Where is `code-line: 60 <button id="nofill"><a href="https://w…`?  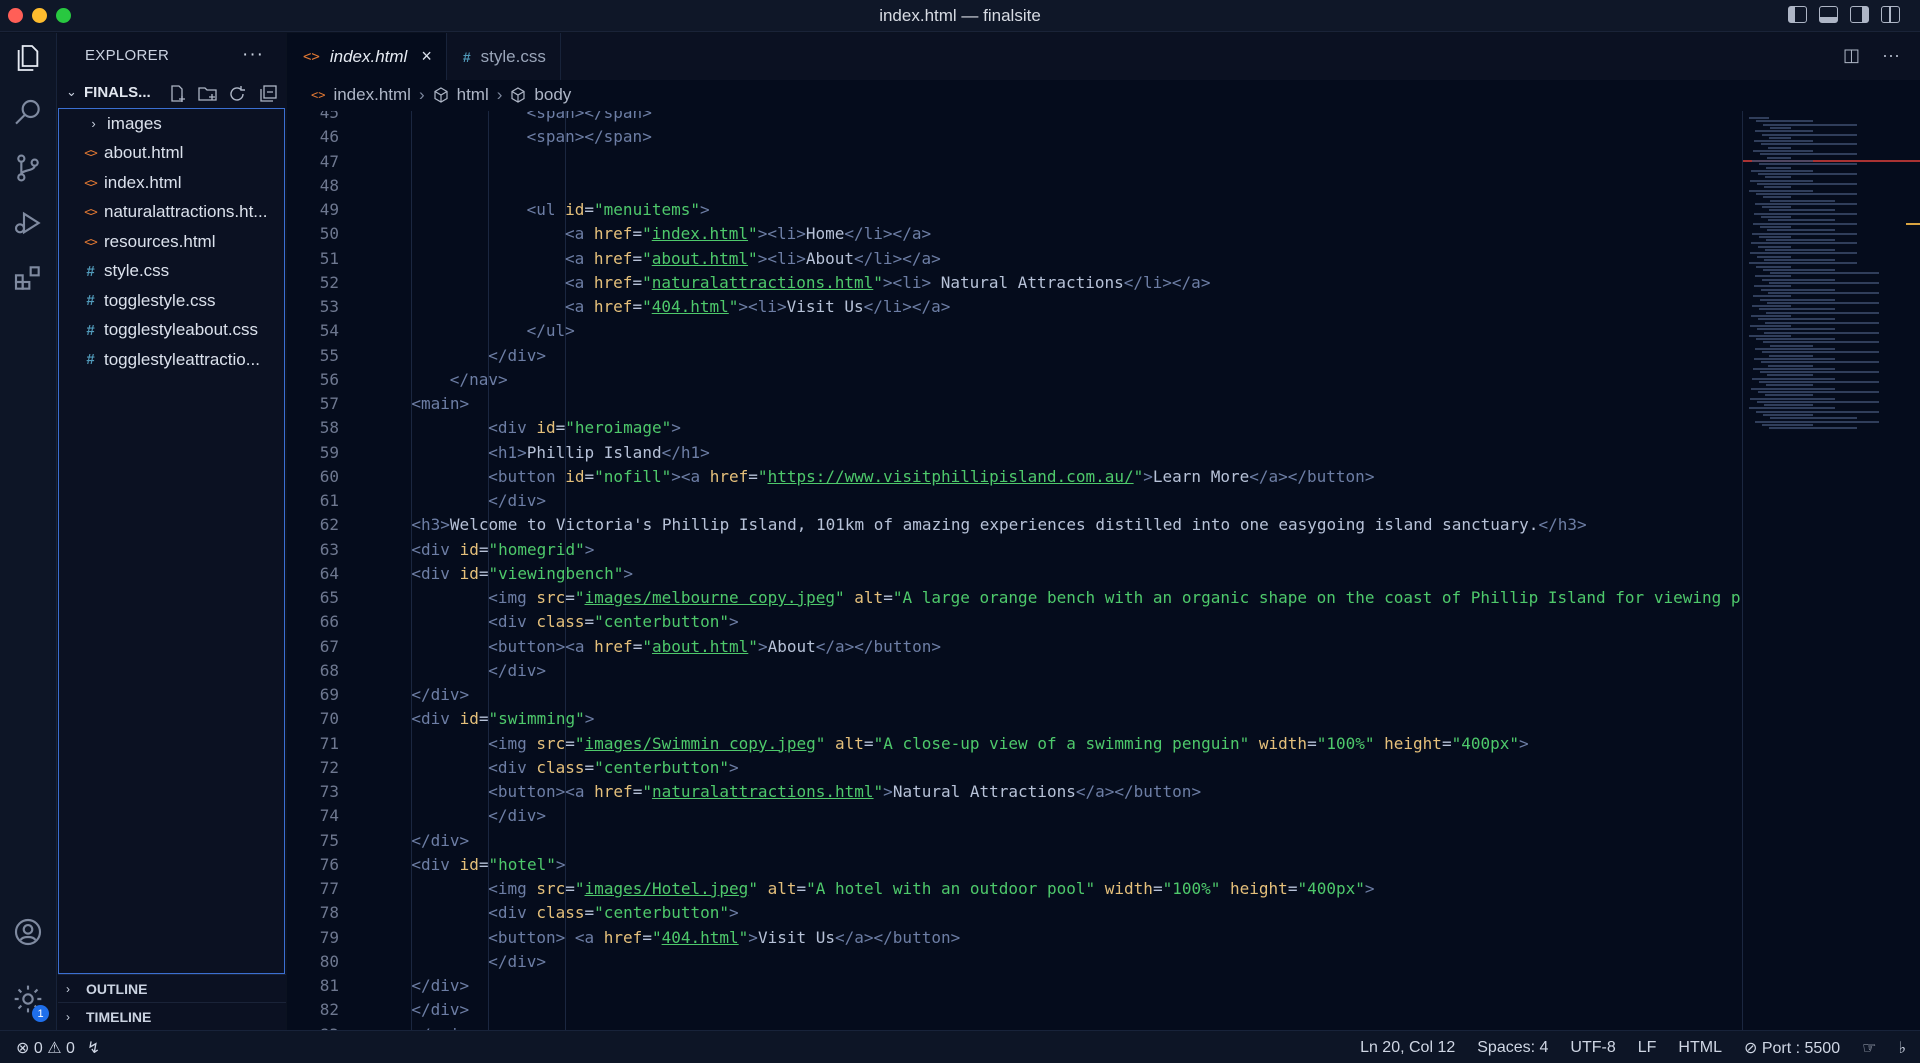 code-line: 60 <button id="nofill"><a href="https://w… is located at coordinates (1014, 477).